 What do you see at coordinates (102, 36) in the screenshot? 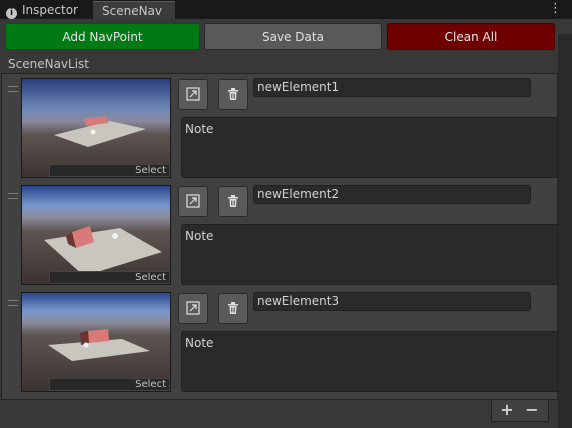
I see `add-navpoint-button: Add NavPoint` at bounding box center [102, 36].